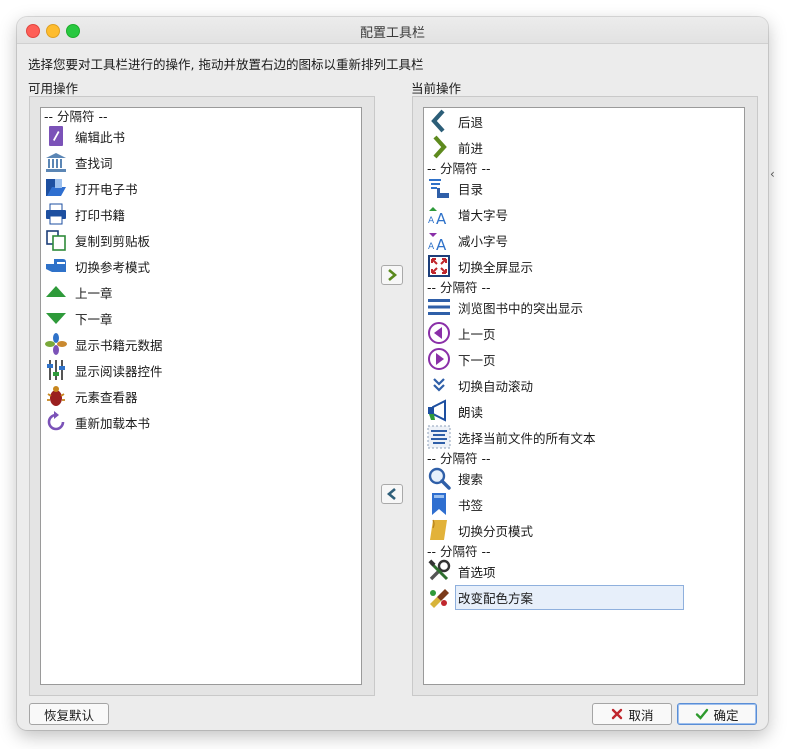  I want to click on toolbar-action-item: 切换分页模式, so click(584, 530).